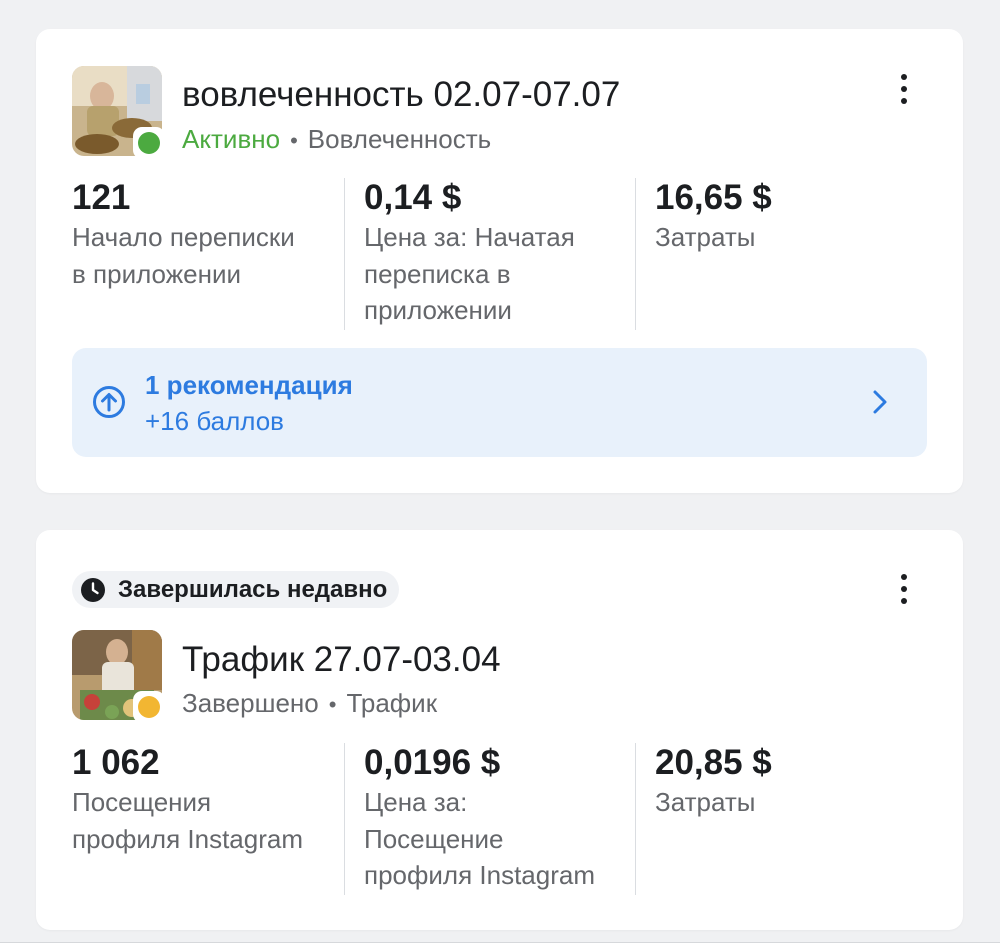  Describe the element at coordinates (432, 762) in the screenshot. I see `metric-value: 0,0196 $` at that location.